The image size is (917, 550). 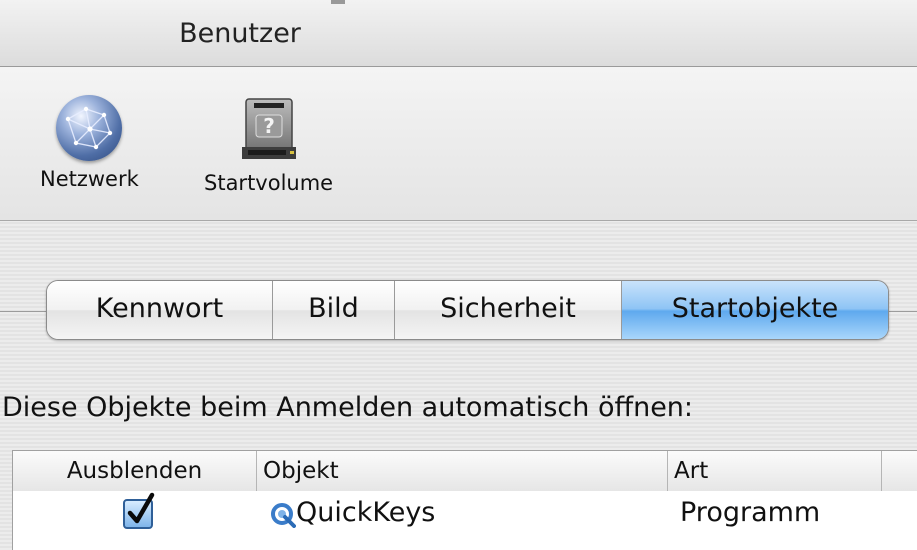 I want to click on globe-icon, so click(x=89, y=128).